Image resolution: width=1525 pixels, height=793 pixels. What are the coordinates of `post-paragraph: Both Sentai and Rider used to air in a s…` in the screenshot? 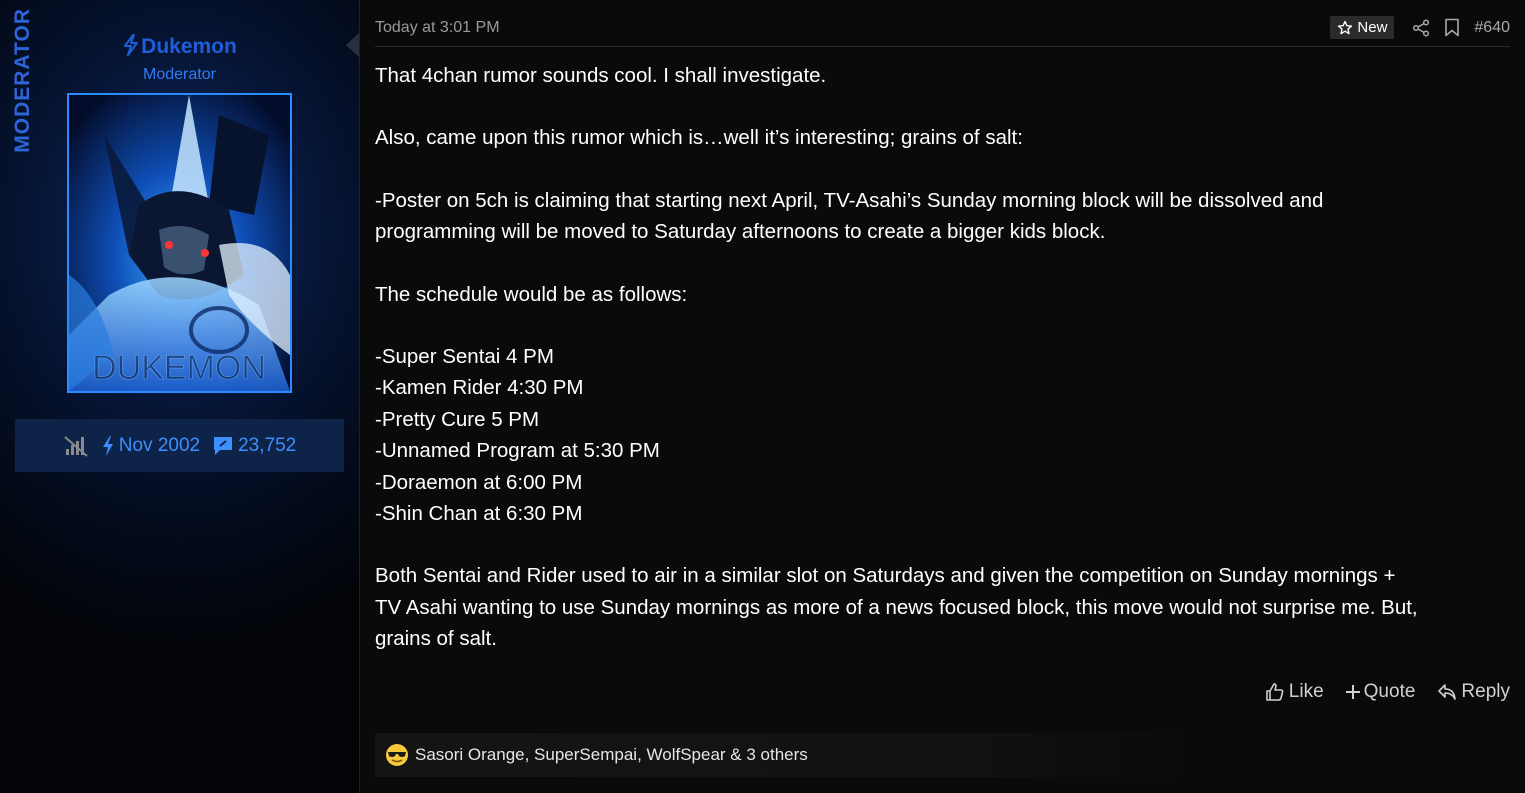 It's located at (896, 607).